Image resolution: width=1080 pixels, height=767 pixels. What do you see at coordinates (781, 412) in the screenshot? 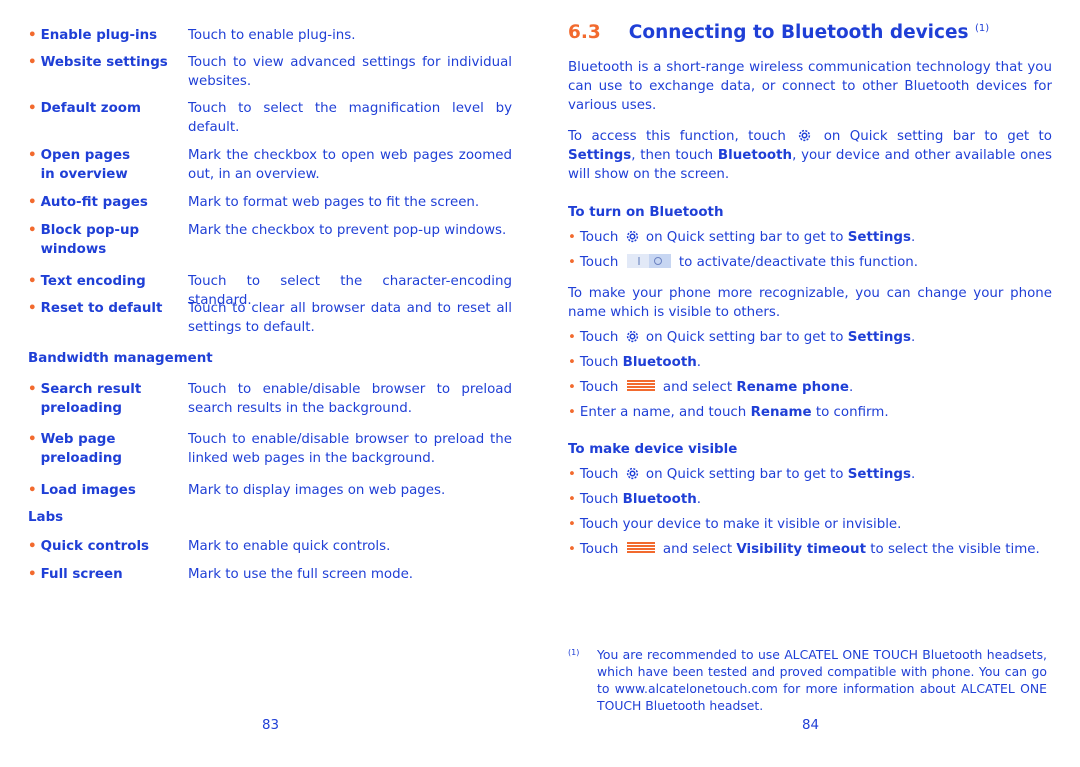
I see `rename-label: Rename` at bounding box center [781, 412].